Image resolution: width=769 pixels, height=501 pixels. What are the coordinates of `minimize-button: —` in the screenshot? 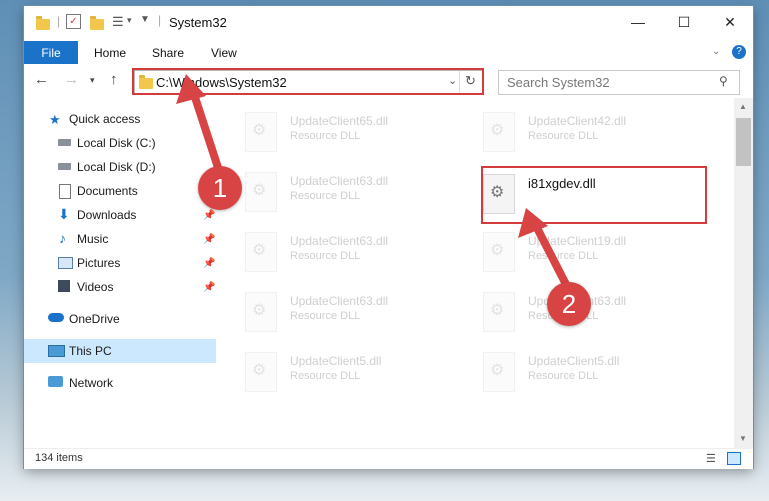 It's located at (638, 22).